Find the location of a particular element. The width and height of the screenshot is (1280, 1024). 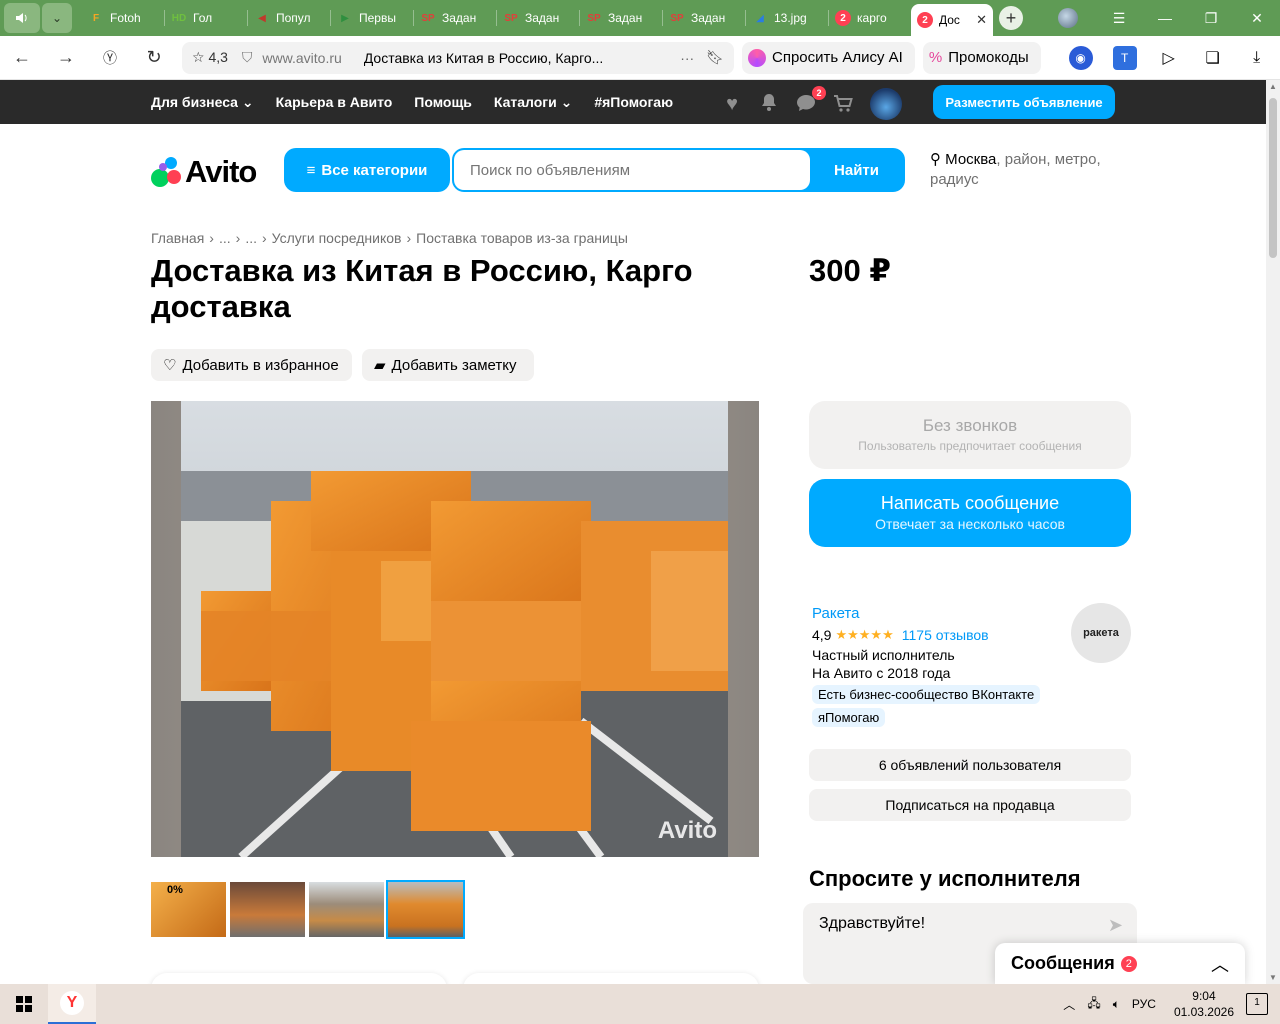

nav-career: Карьера в Авито is located at coordinates (334, 102).